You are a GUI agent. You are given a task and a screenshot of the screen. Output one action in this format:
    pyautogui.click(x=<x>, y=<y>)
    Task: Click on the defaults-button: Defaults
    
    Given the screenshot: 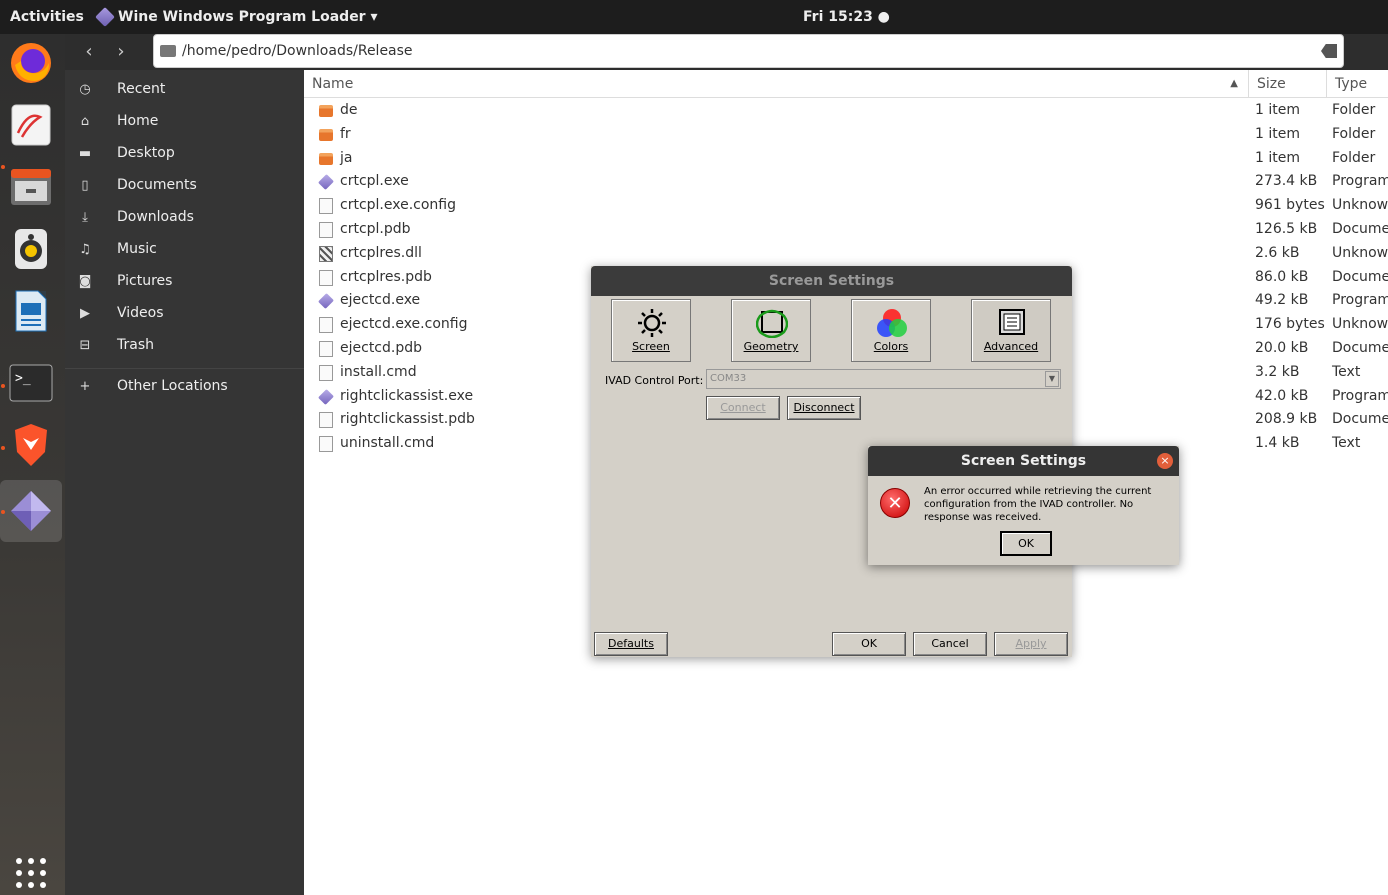 What is the action you would take?
    pyautogui.click(x=631, y=644)
    